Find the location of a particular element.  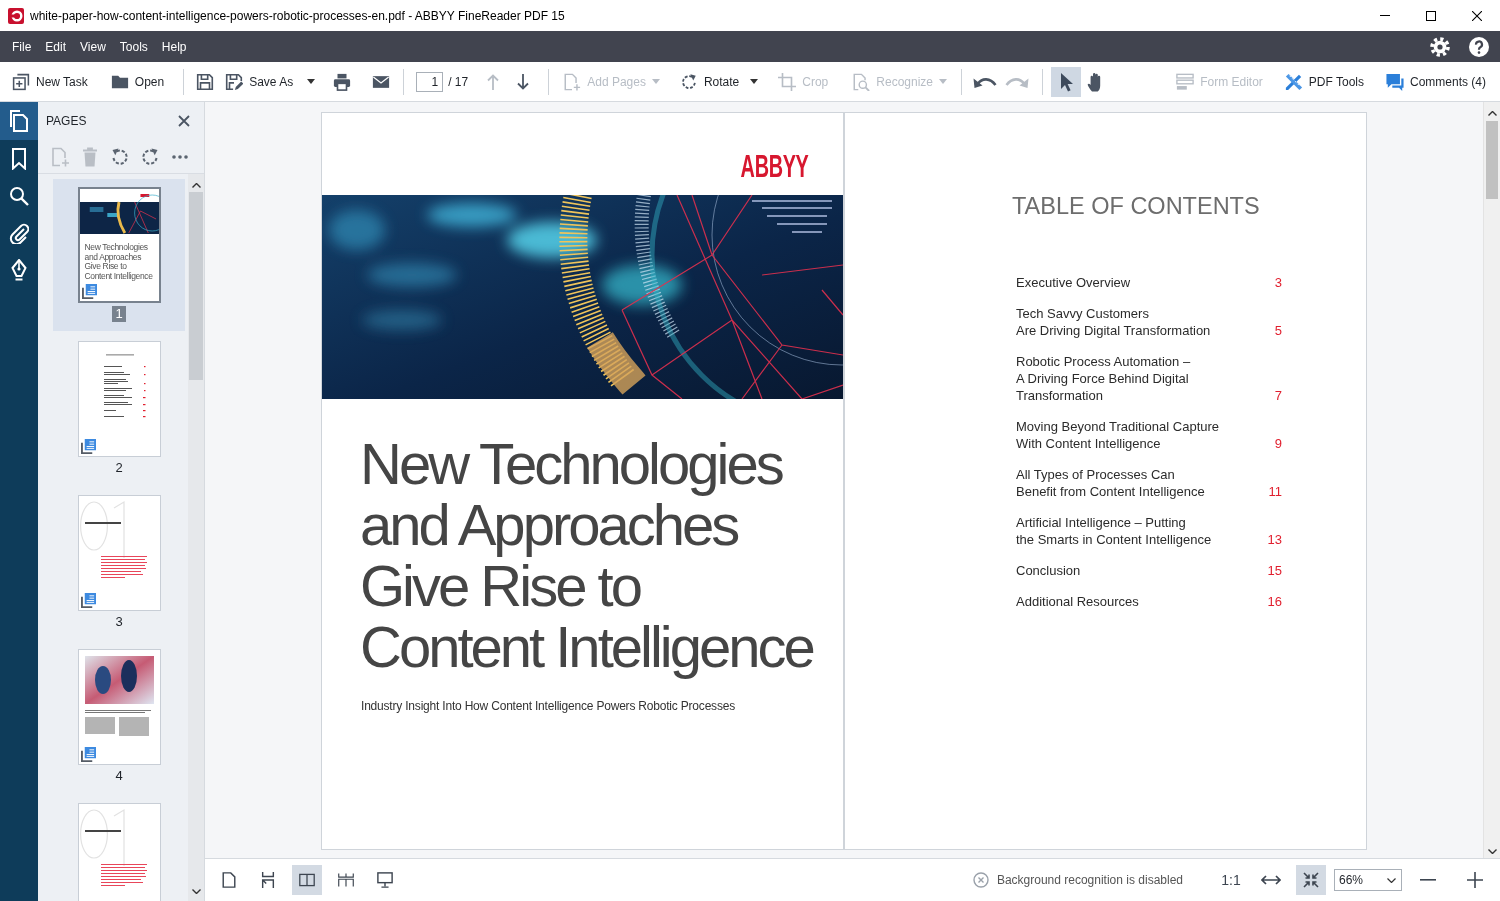

toc-page-number: 5 is located at coordinates (1278, 330).